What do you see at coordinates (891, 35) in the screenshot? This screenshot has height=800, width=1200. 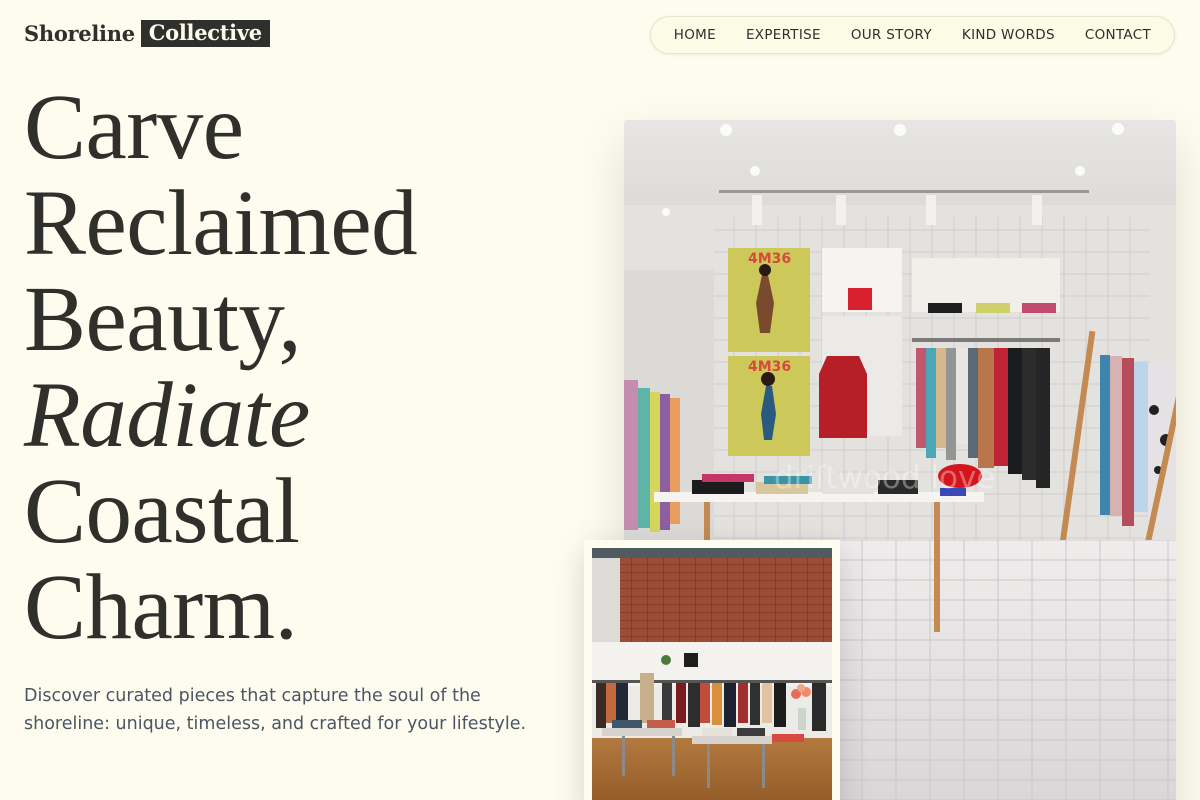 I see `nav-link-our-story: OUR STORY` at bounding box center [891, 35].